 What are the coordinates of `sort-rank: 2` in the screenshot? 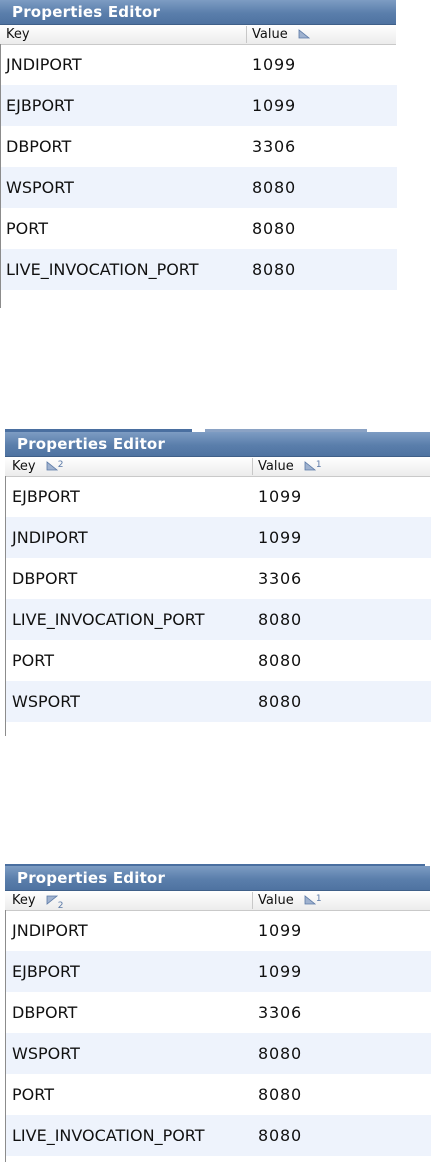 It's located at (60, 465).